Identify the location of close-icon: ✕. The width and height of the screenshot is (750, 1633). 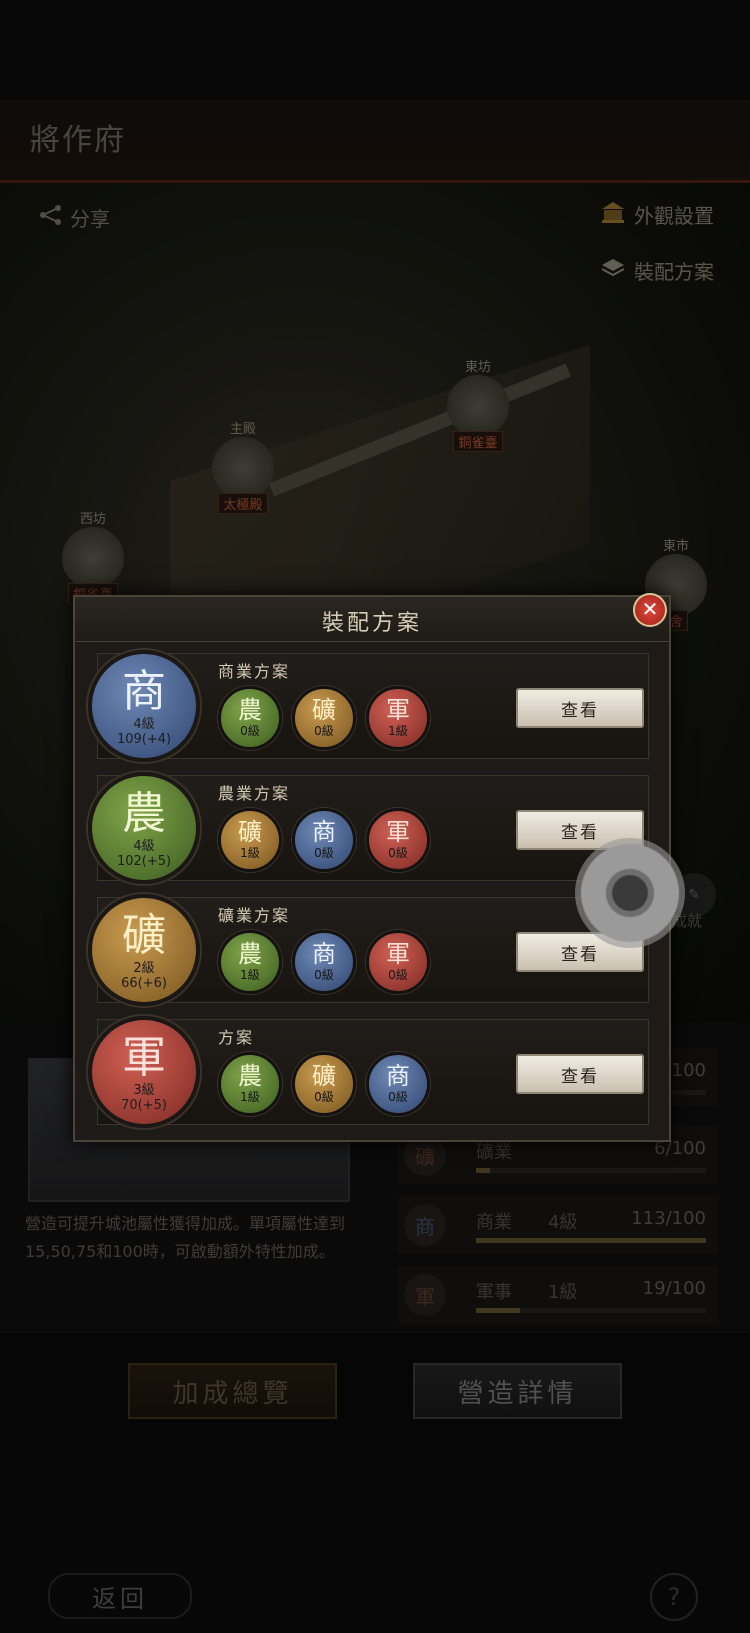
(650, 610).